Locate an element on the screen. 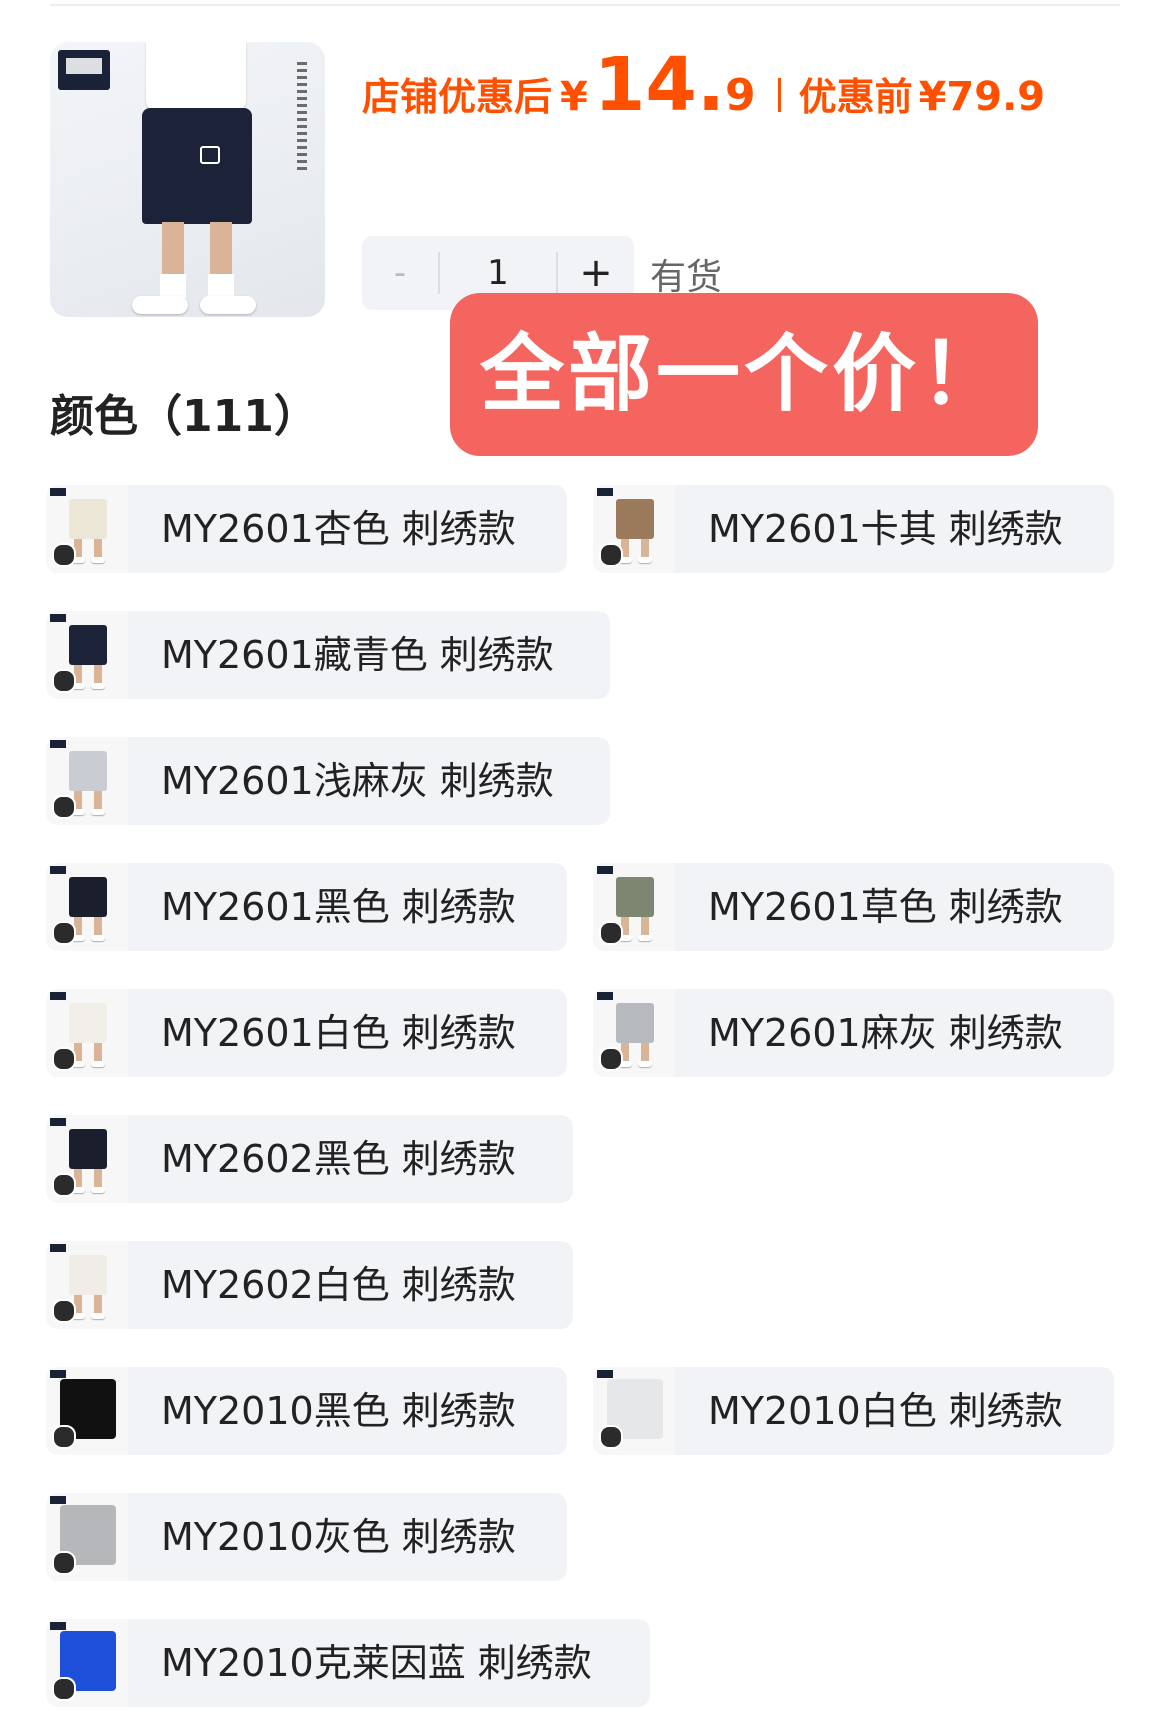 The image size is (1170, 1717). price-row: 店铺优惠后 ¥14.9 优惠前 ¥79.9 is located at coordinates (703, 85).